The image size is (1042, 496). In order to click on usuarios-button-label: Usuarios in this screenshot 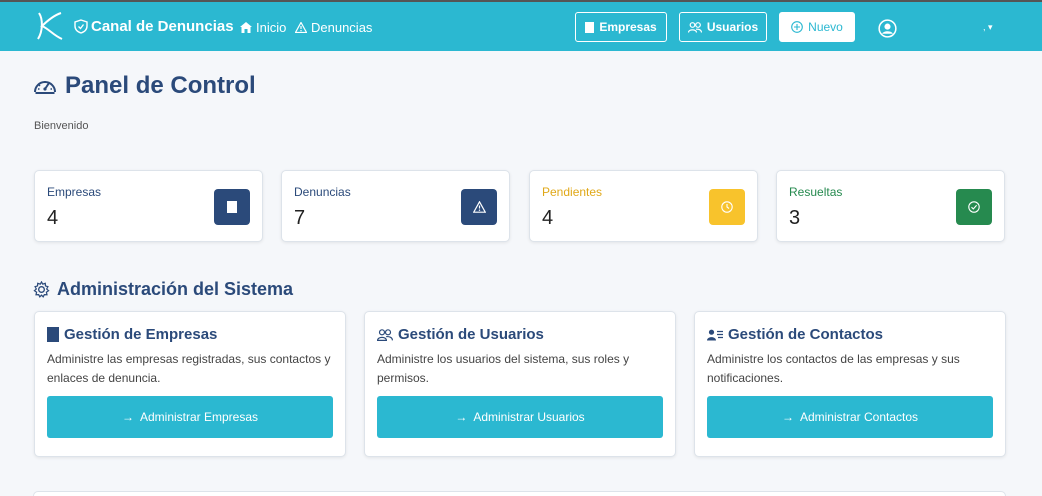, I will do `click(732, 27)`.